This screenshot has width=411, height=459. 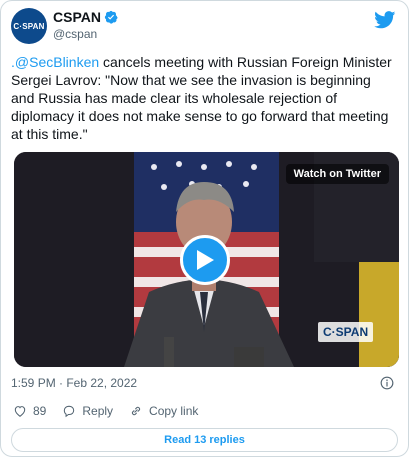 I want to click on copy-link-label: Copy link, so click(x=174, y=411).